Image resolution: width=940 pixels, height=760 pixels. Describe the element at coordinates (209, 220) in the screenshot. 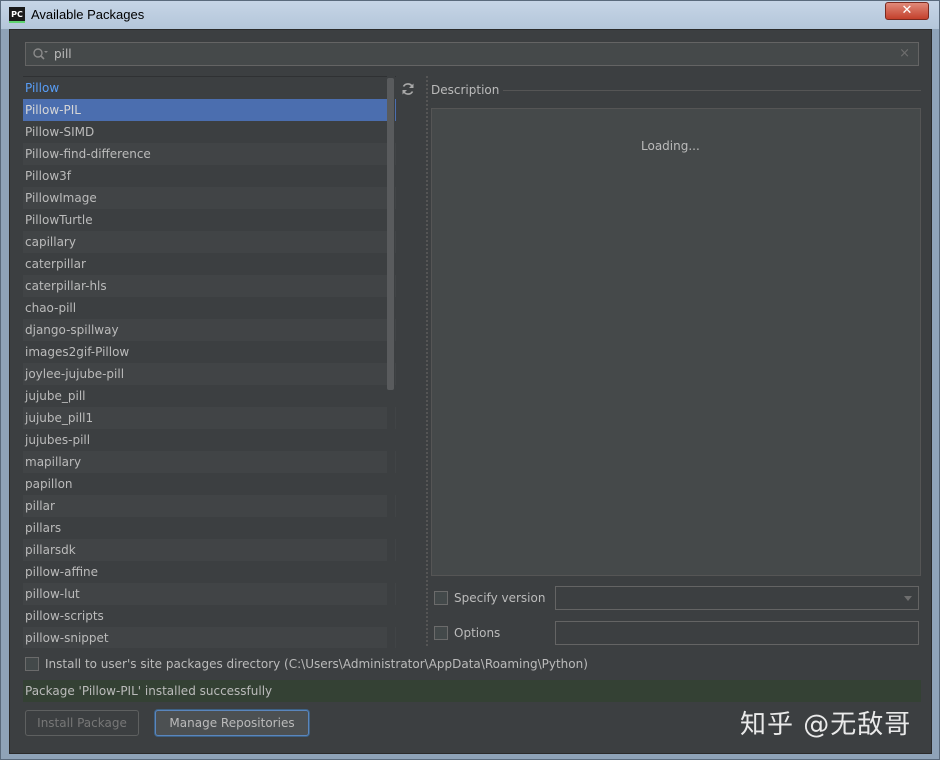

I see `package-list-item: PillowTurtle` at that location.